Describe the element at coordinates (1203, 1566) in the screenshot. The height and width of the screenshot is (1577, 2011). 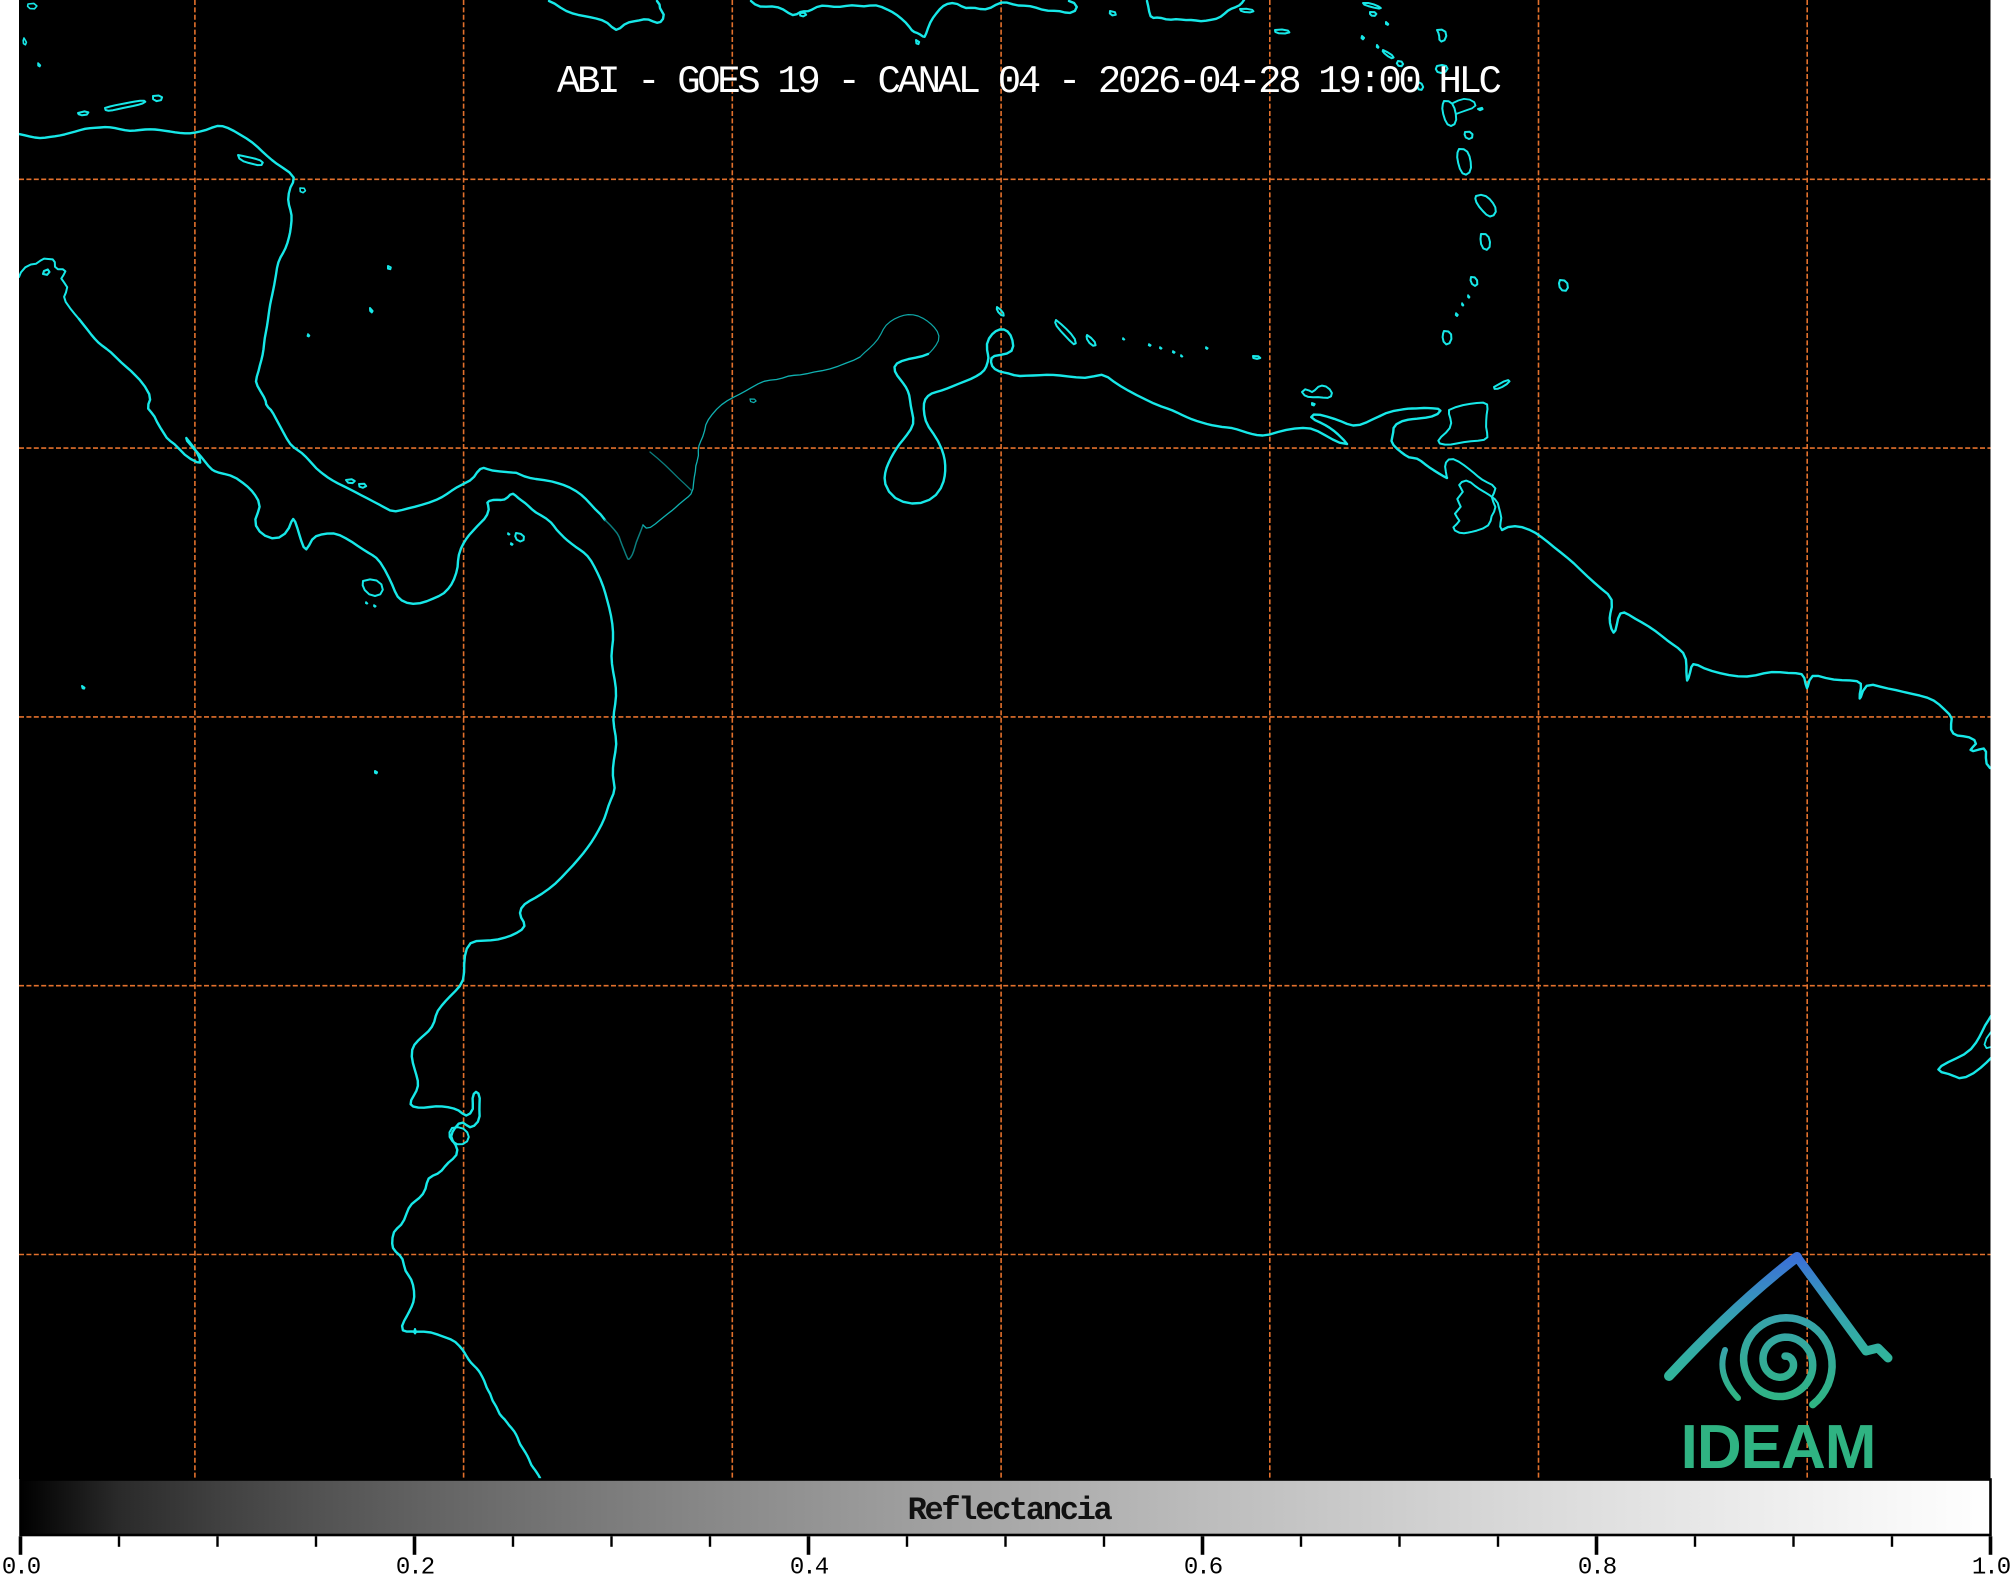
I see `svg-text: 0.6` at that location.